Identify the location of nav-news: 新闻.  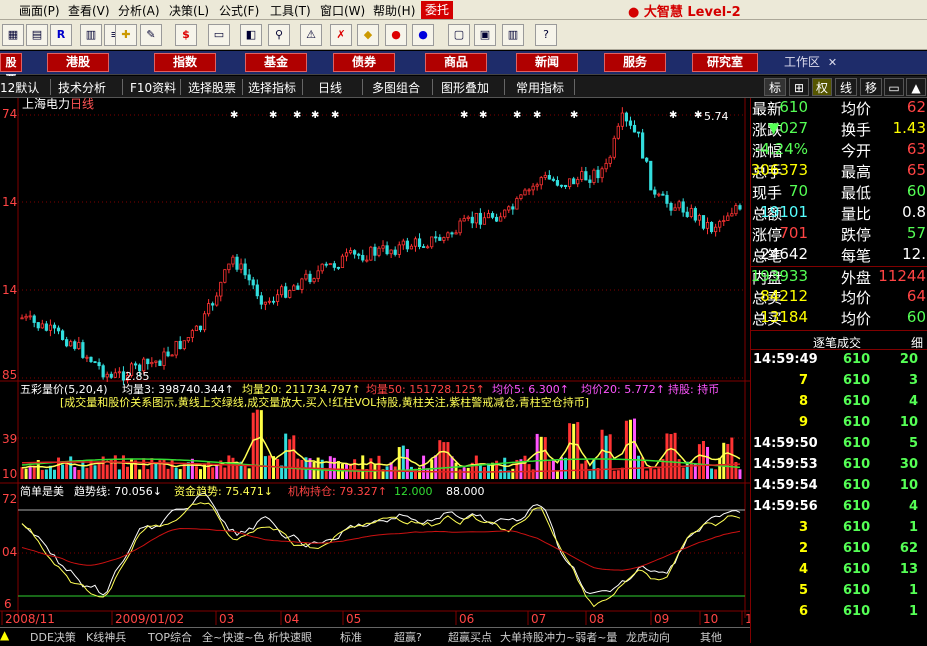
(547, 62).